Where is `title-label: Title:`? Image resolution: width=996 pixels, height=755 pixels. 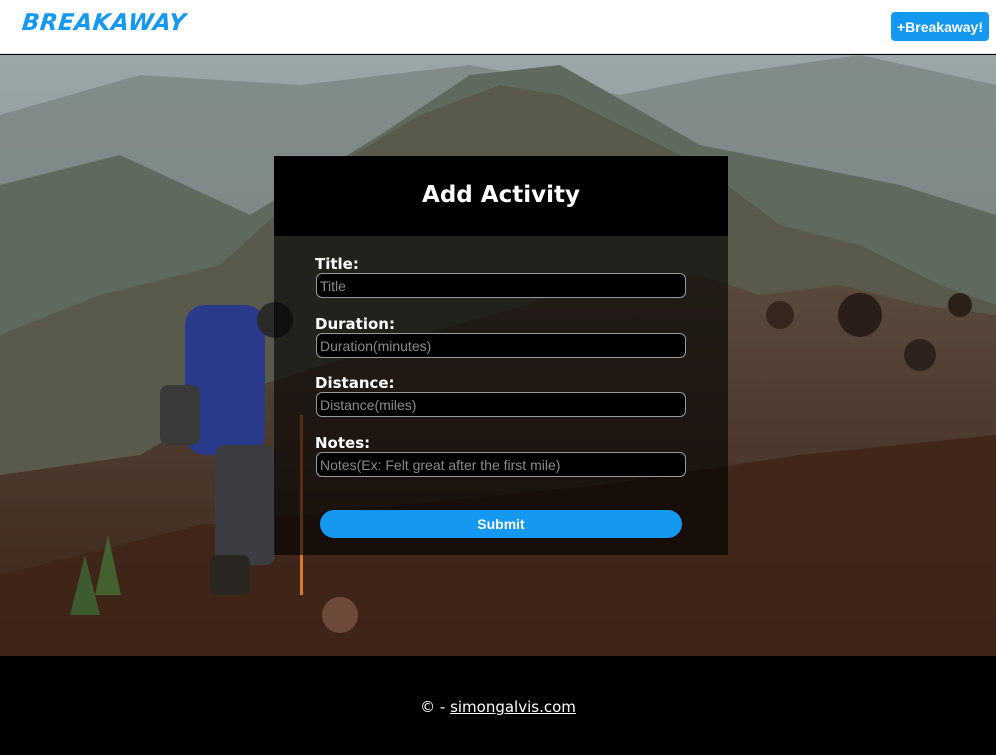 title-label: Title: is located at coordinates (337, 264).